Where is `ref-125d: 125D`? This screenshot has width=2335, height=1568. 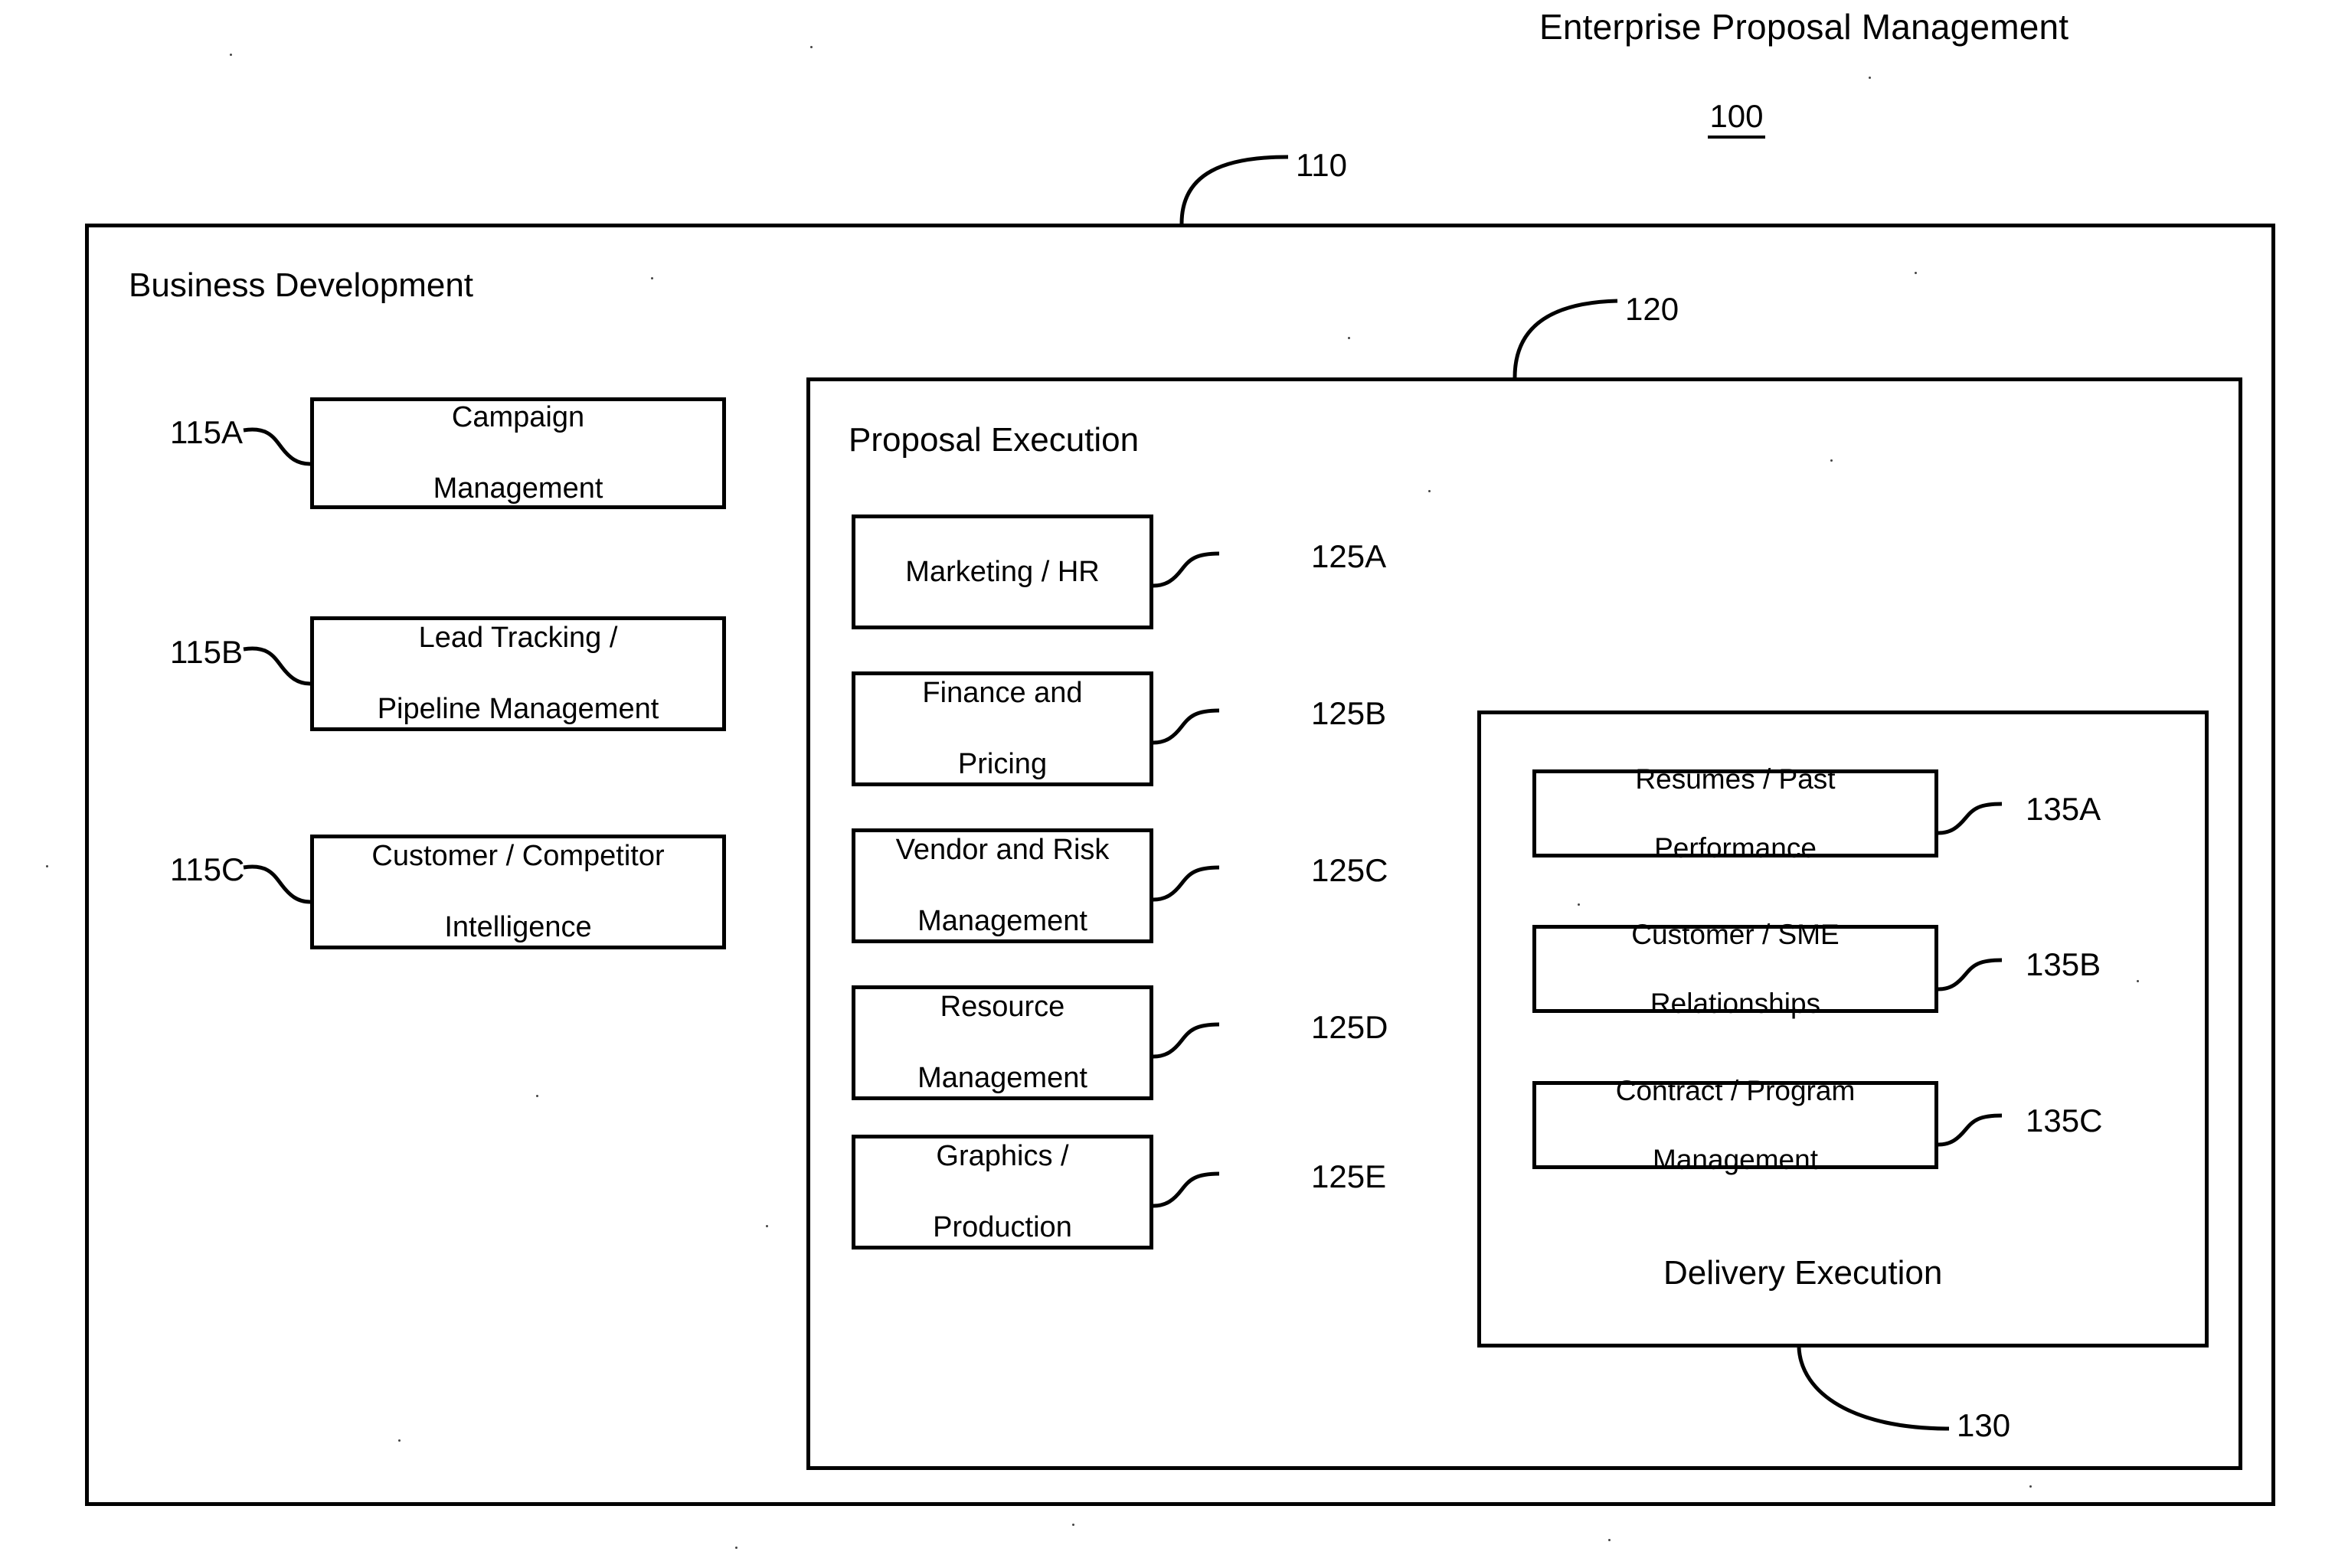
ref-125d: 125D is located at coordinates (1349, 1027).